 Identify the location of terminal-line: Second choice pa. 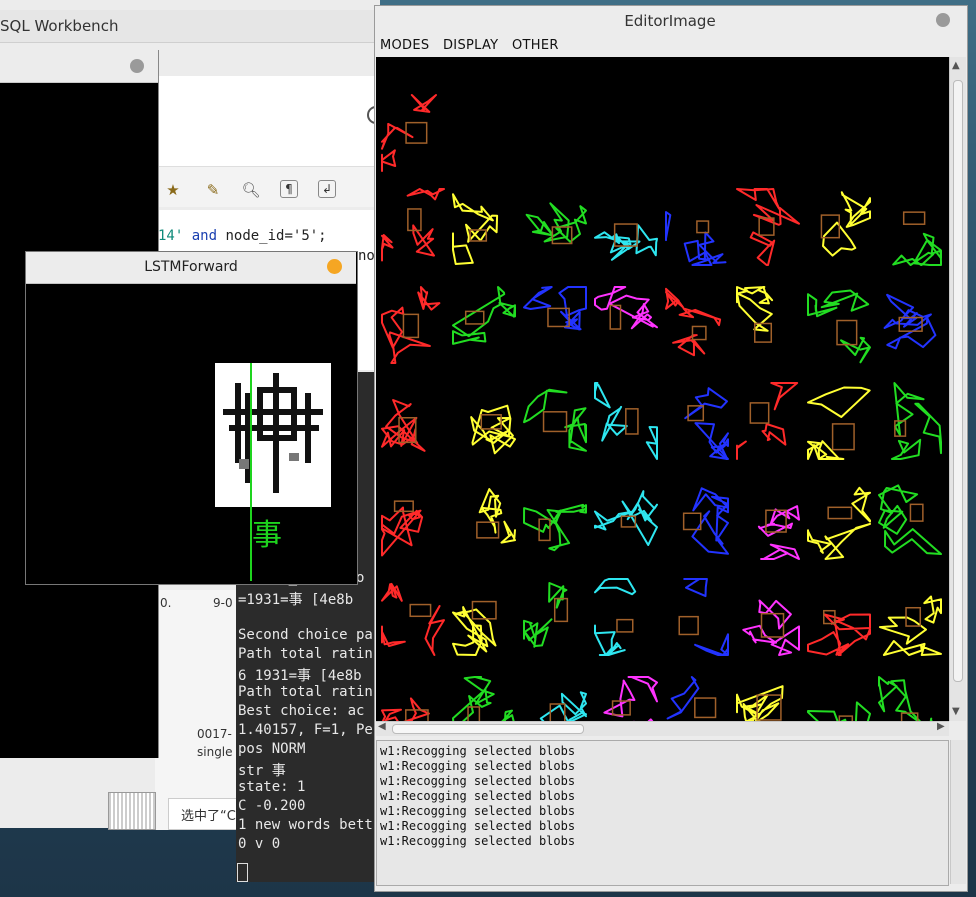
(305, 635).